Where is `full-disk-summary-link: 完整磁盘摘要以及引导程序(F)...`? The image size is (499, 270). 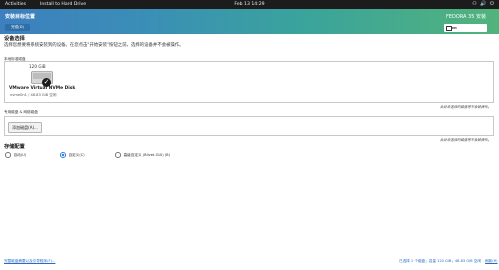 full-disk-summary-link: 完整磁盘摘要以及引导程序(F)... is located at coordinates (29, 261).